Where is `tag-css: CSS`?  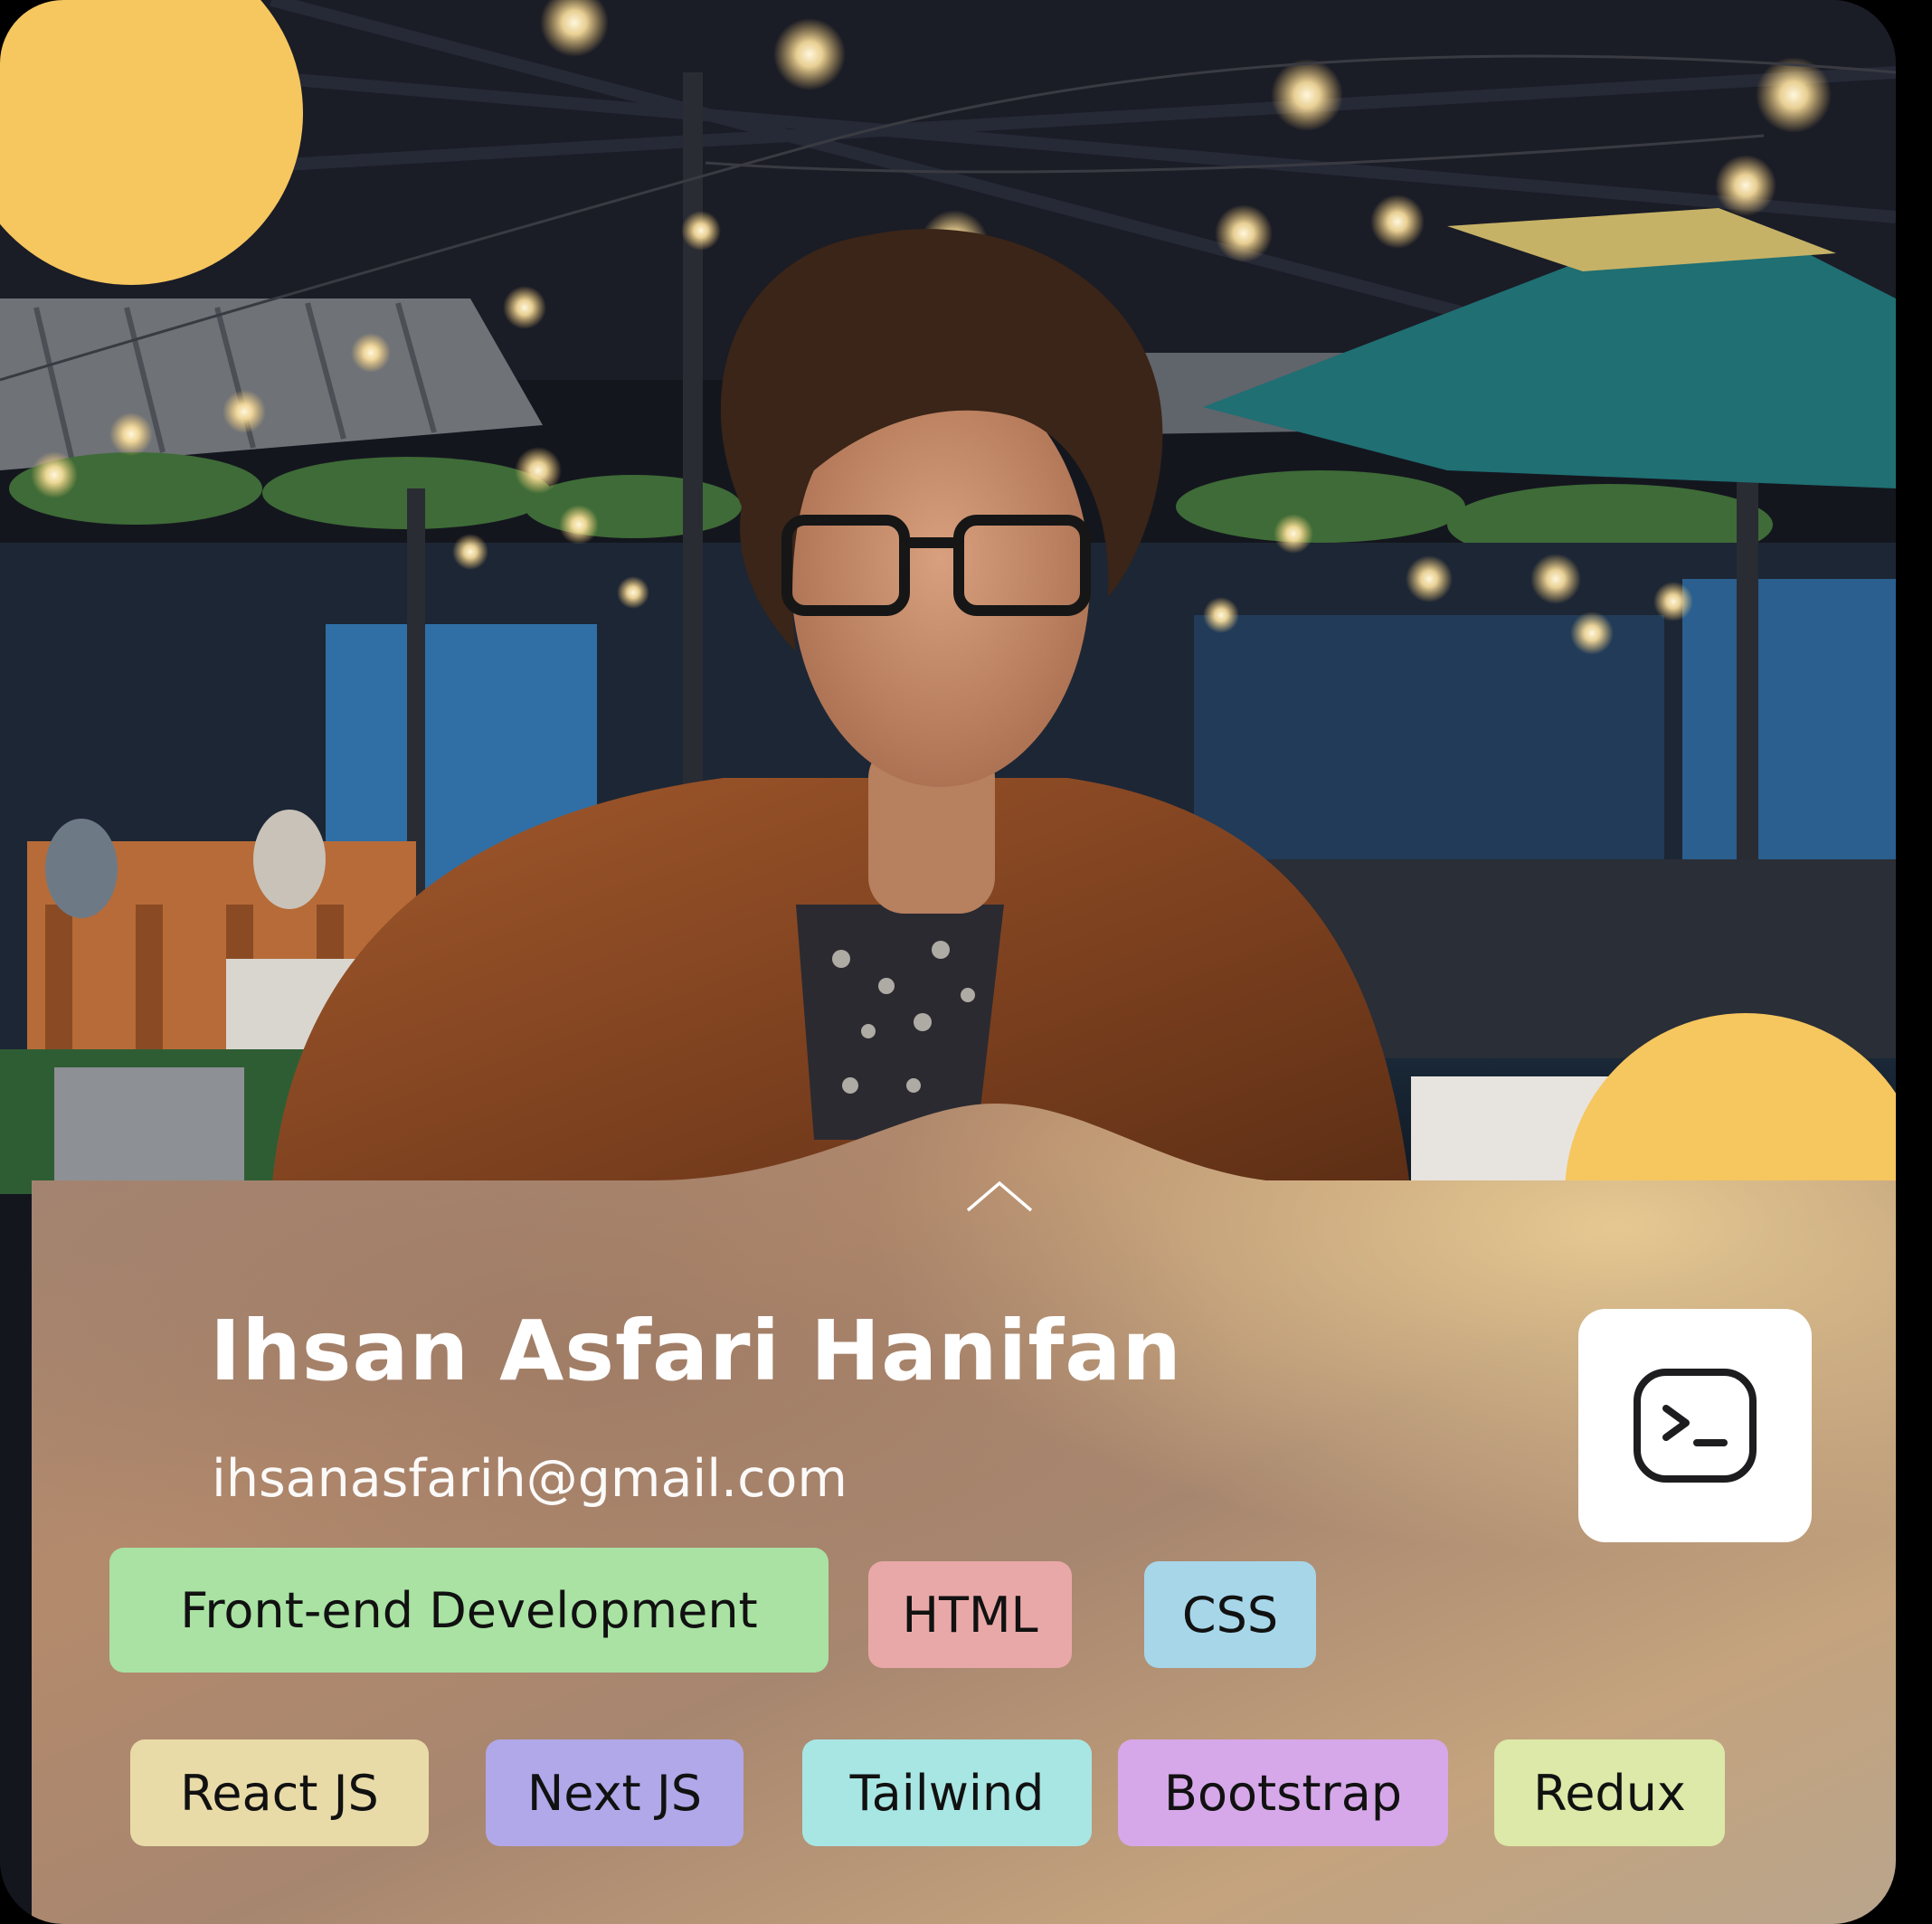
tag-css: CSS is located at coordinates (1230, 1615).